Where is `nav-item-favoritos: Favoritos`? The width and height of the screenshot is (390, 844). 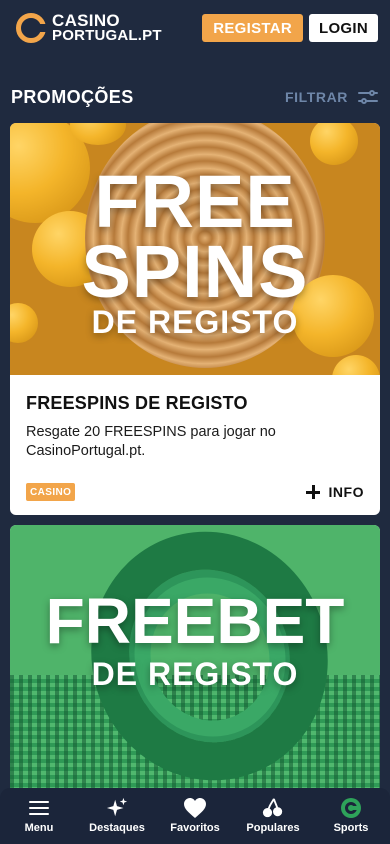 nav-item-favoritos: Favoritos is located at coordinates (195, 815).